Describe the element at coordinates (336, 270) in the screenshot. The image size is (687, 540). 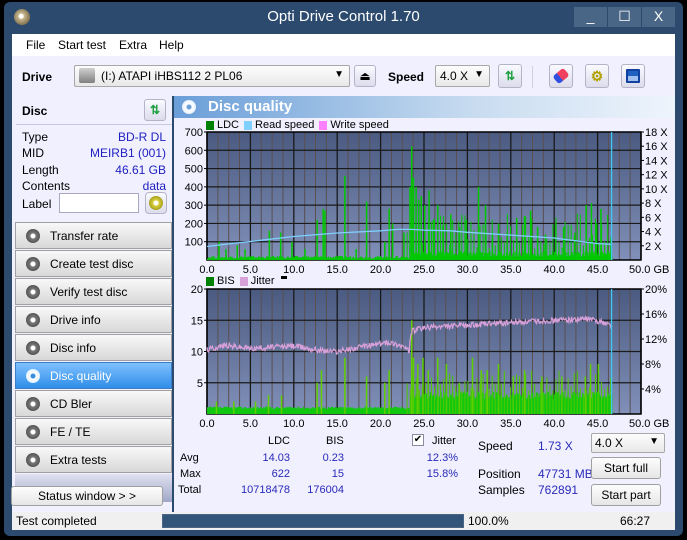
I see `x-tick-label: 15.0` at that location.